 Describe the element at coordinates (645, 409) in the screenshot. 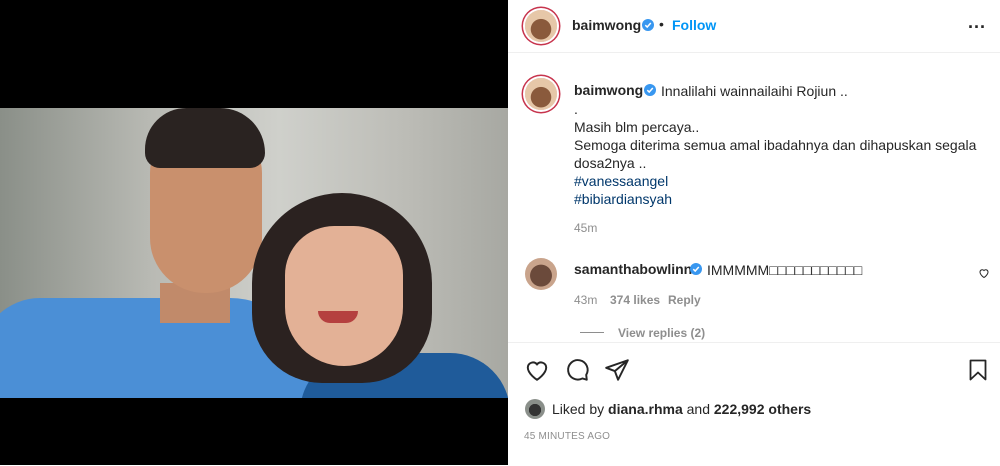

I see `liker-username: diana.rhma` at that location.